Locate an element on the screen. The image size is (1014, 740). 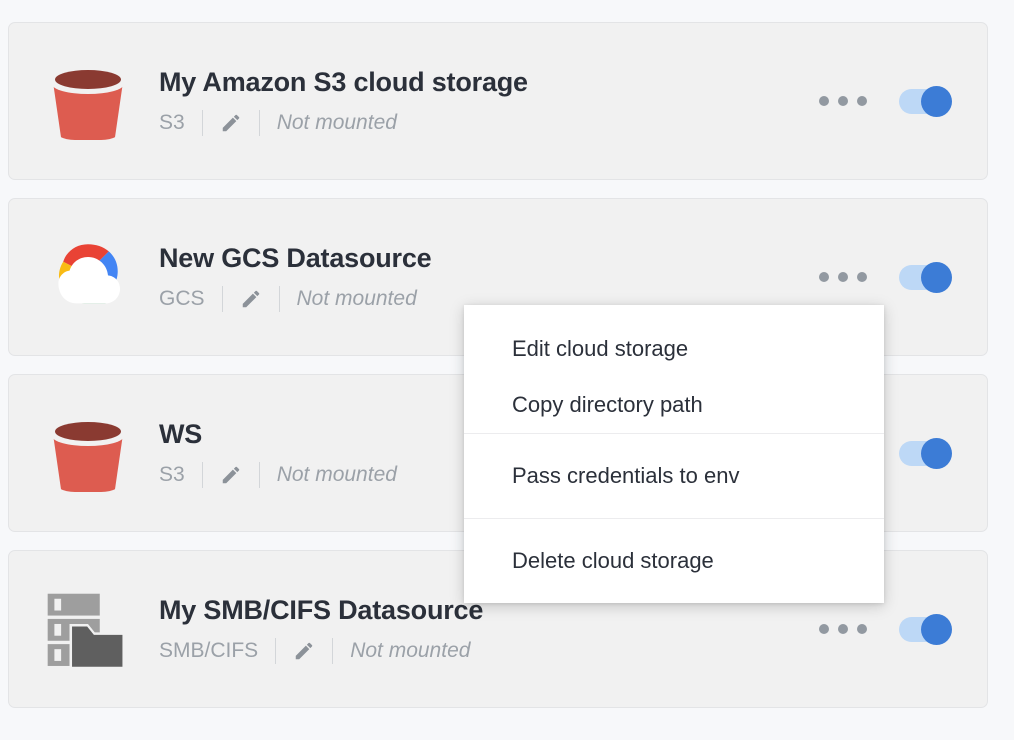
menu-item-pass-credentials-to-env: Pass credentials to env is located at coordinates (674, 476).